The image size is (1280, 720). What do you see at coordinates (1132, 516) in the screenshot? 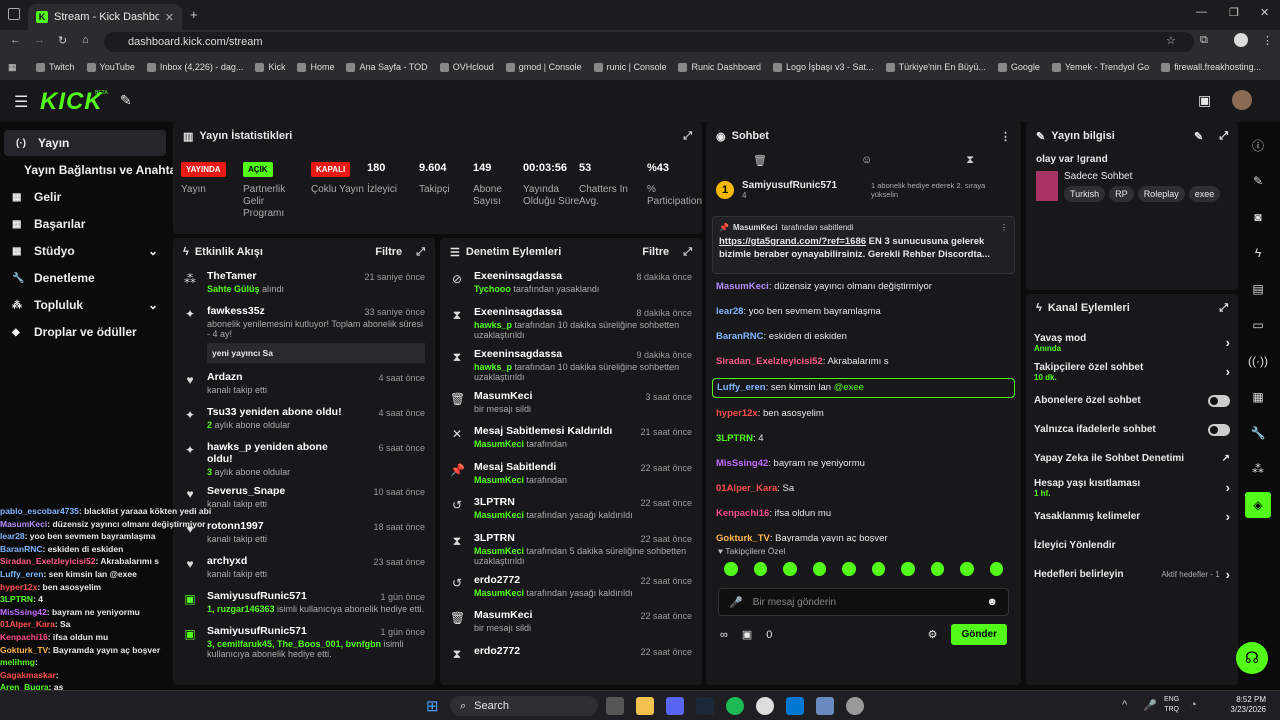
I see `channel-action: Yasaklanmış kelimeler ›` at bounding box center [1132, 516].